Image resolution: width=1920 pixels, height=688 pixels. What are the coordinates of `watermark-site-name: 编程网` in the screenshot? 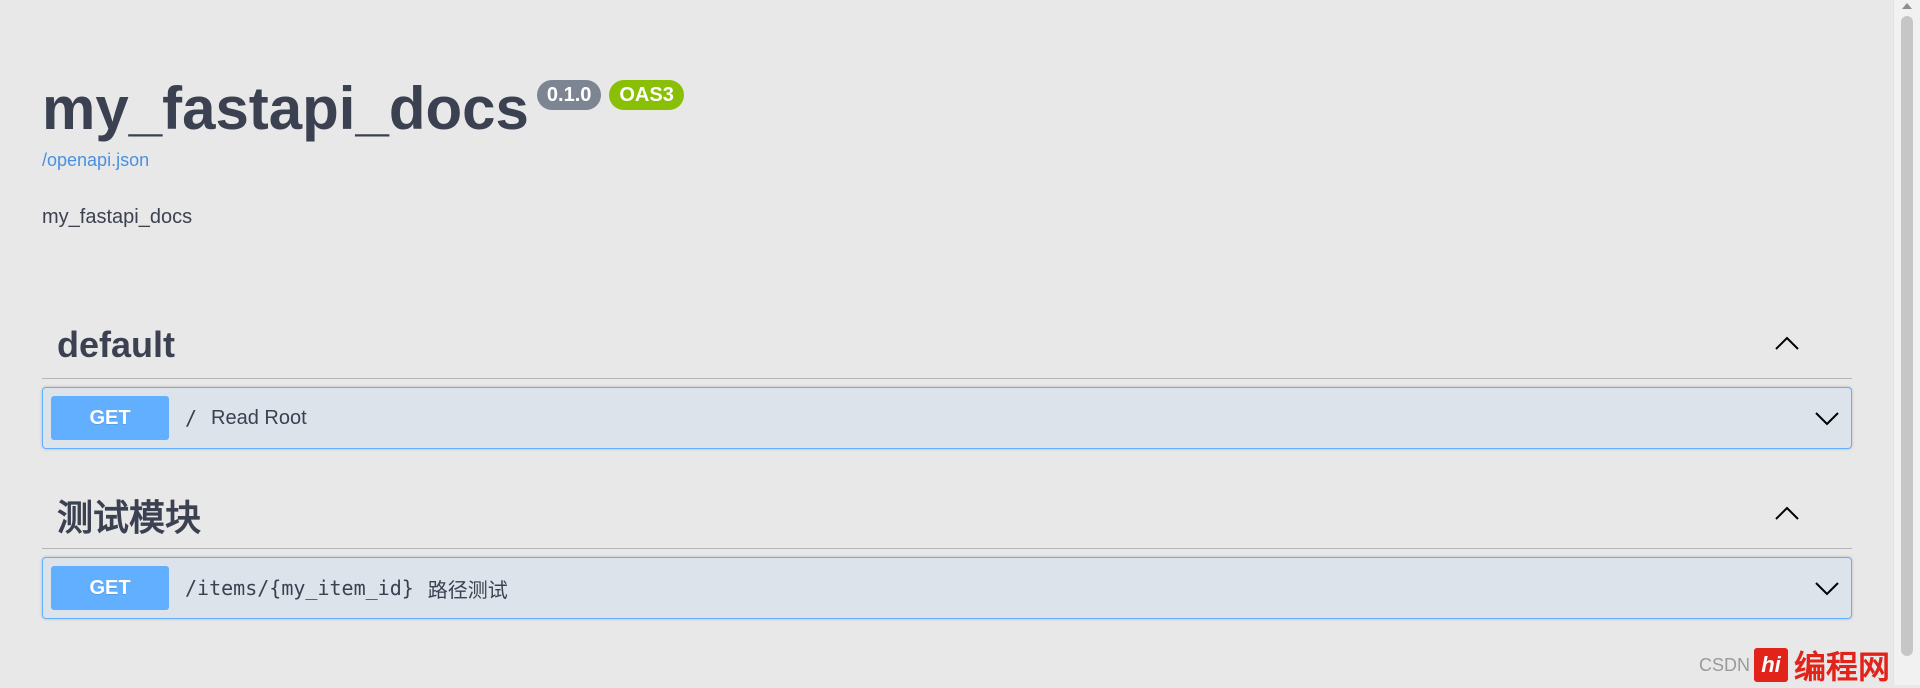 It's located at (1841, 667).